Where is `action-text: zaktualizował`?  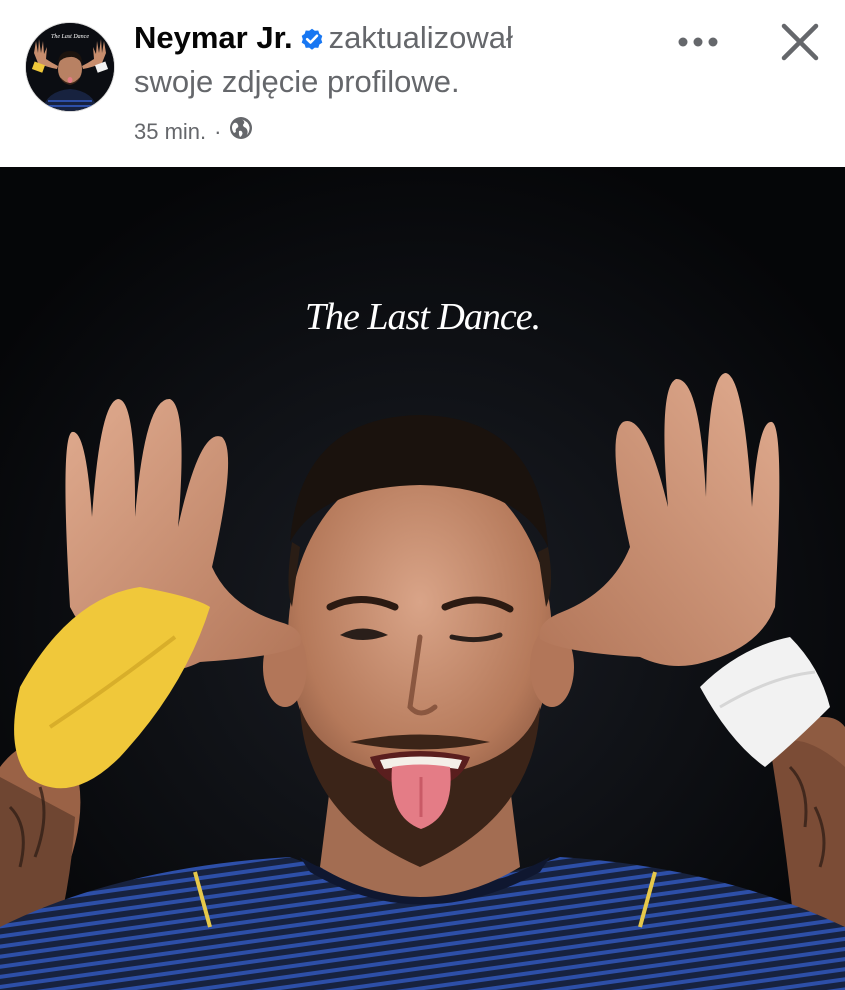
action-text: zaktualizował is located at coordinates (420, 37).